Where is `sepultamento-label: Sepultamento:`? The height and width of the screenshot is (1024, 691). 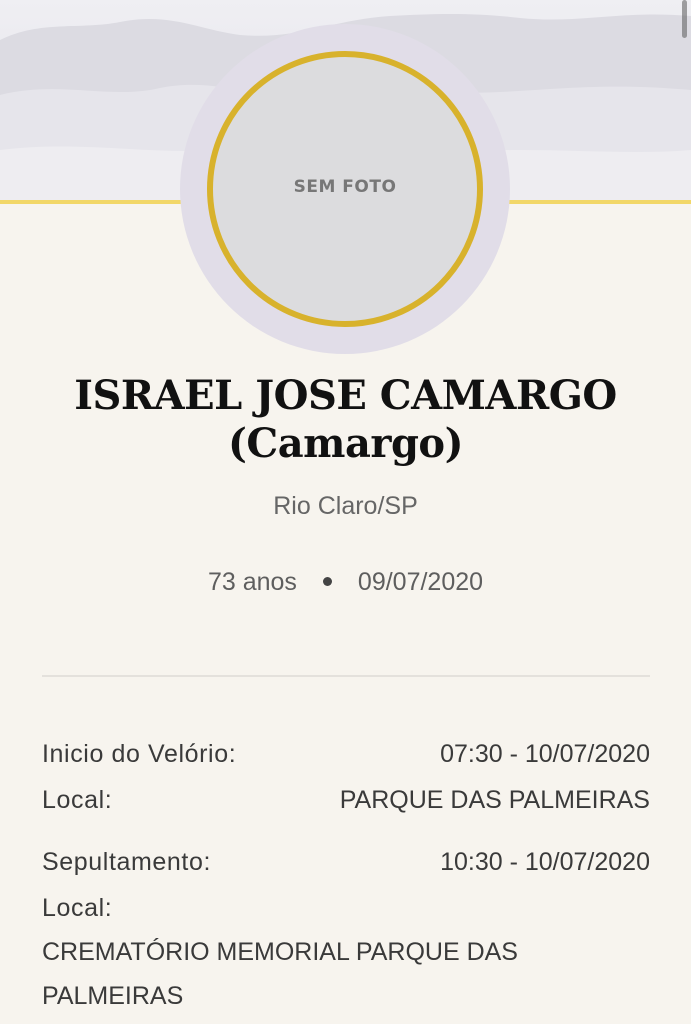 sepultamento-label: Sepultamento: is located at coordinates (127, 862).